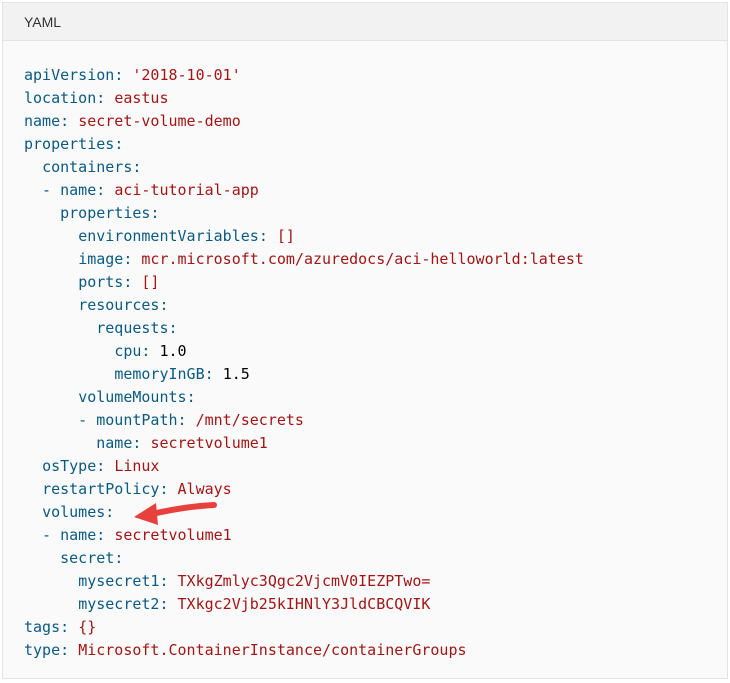 Image resolution: width=730 pixels, height=683 pixels. What do you see at coordinates (87, 558) in the screenshot?
I see `yaml-key: secret` at bounding box center [87, 558].